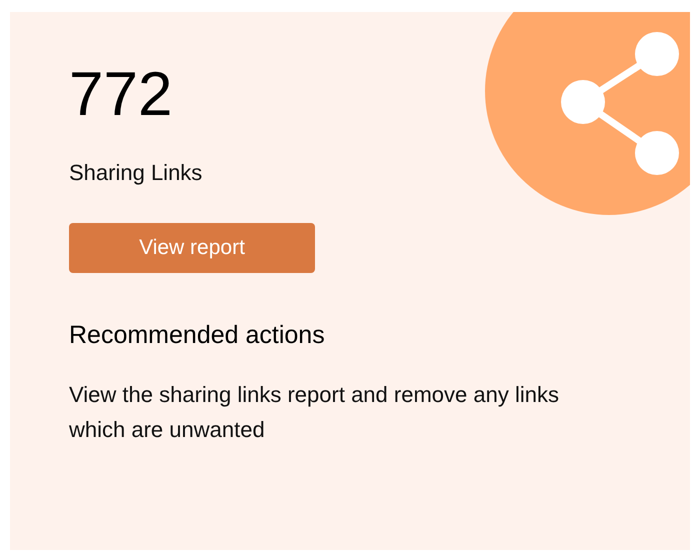 The image size is (700, 560). I want to click on section-heading: Recommended actions, so click(197, 335).